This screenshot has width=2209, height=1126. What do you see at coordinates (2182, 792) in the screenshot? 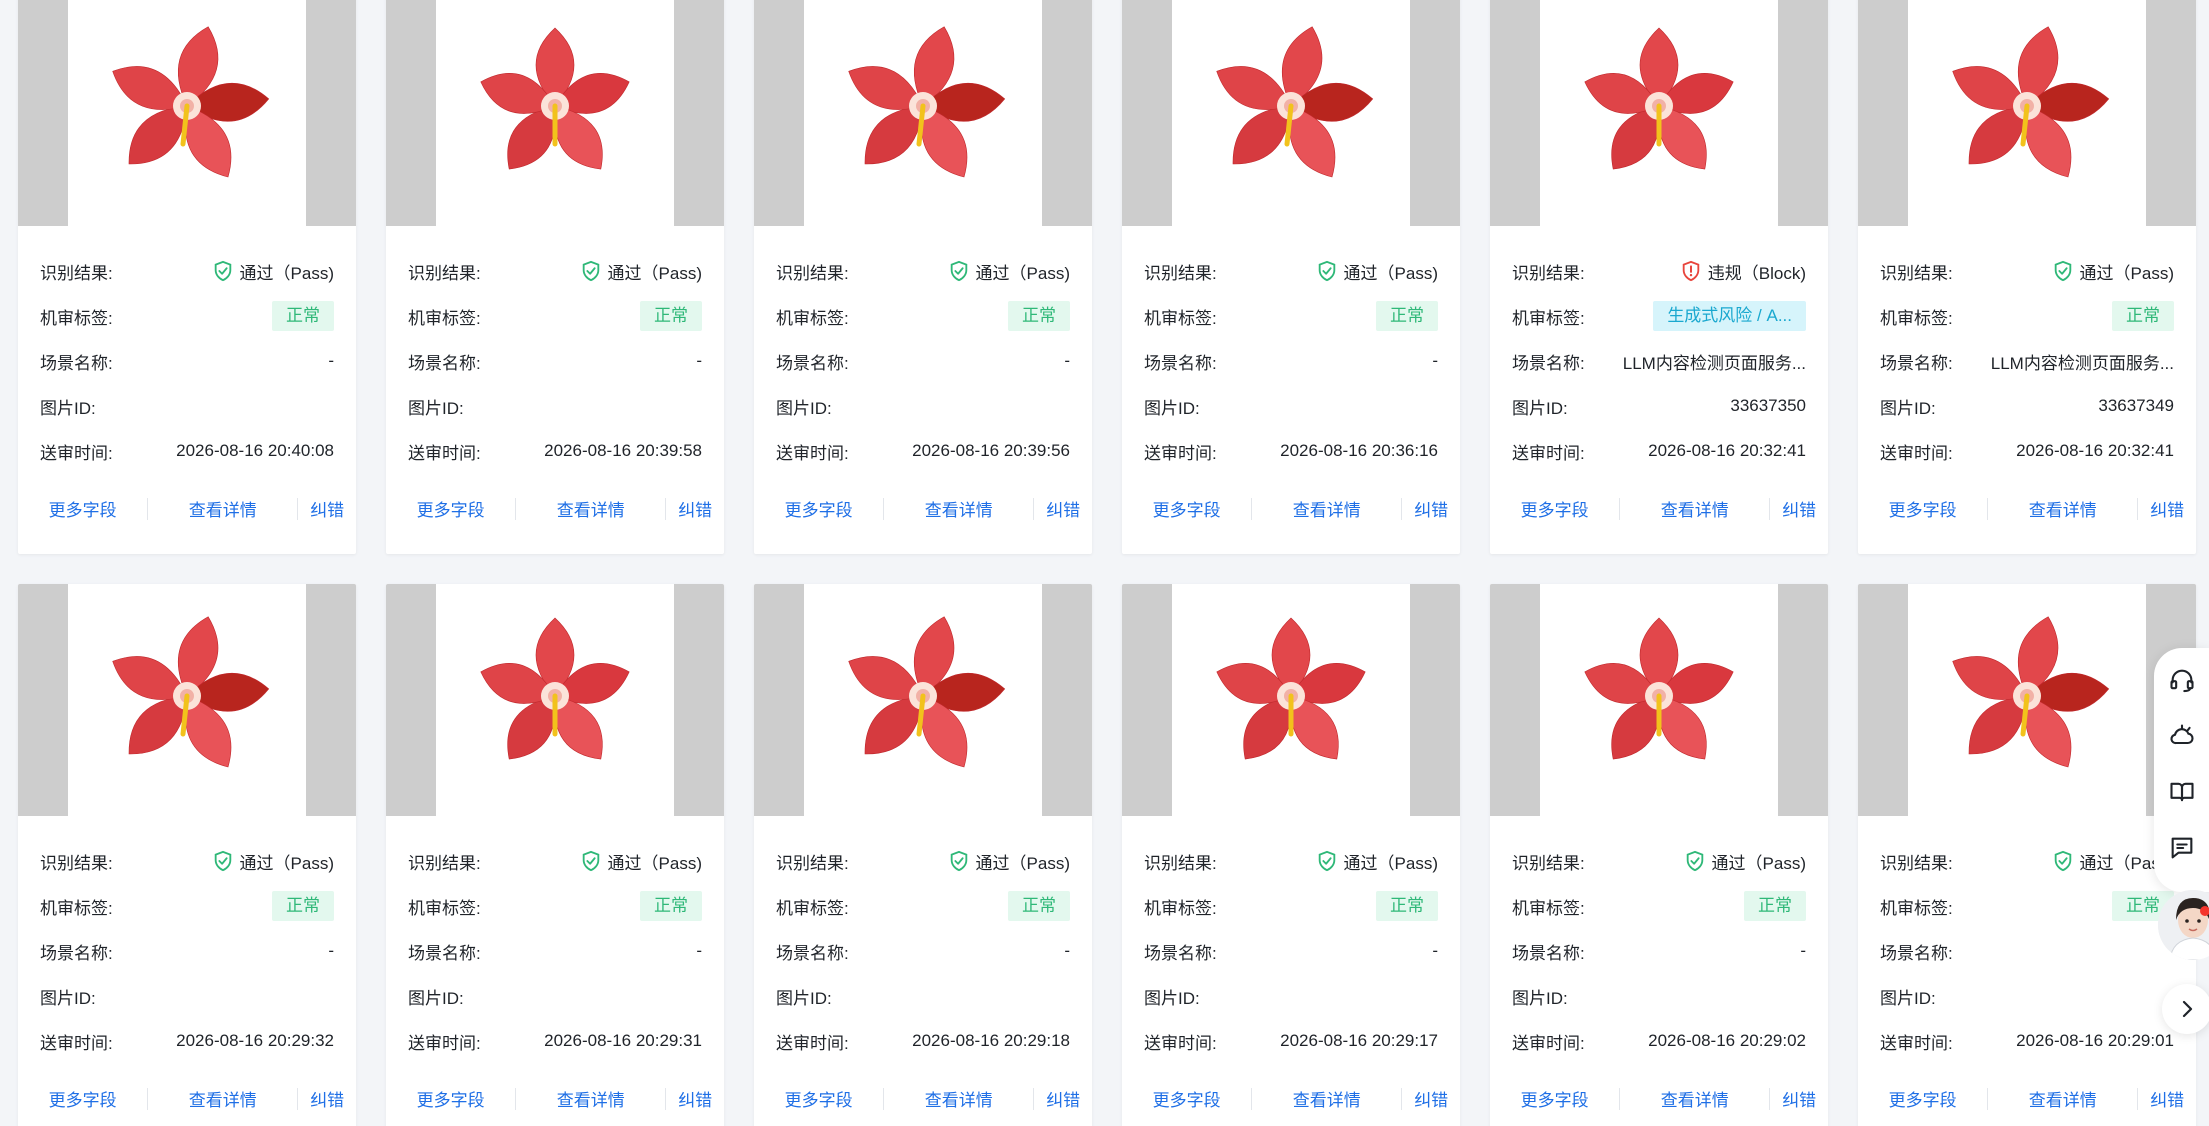
I see `book-icon` at bounding box center [2182, 792].